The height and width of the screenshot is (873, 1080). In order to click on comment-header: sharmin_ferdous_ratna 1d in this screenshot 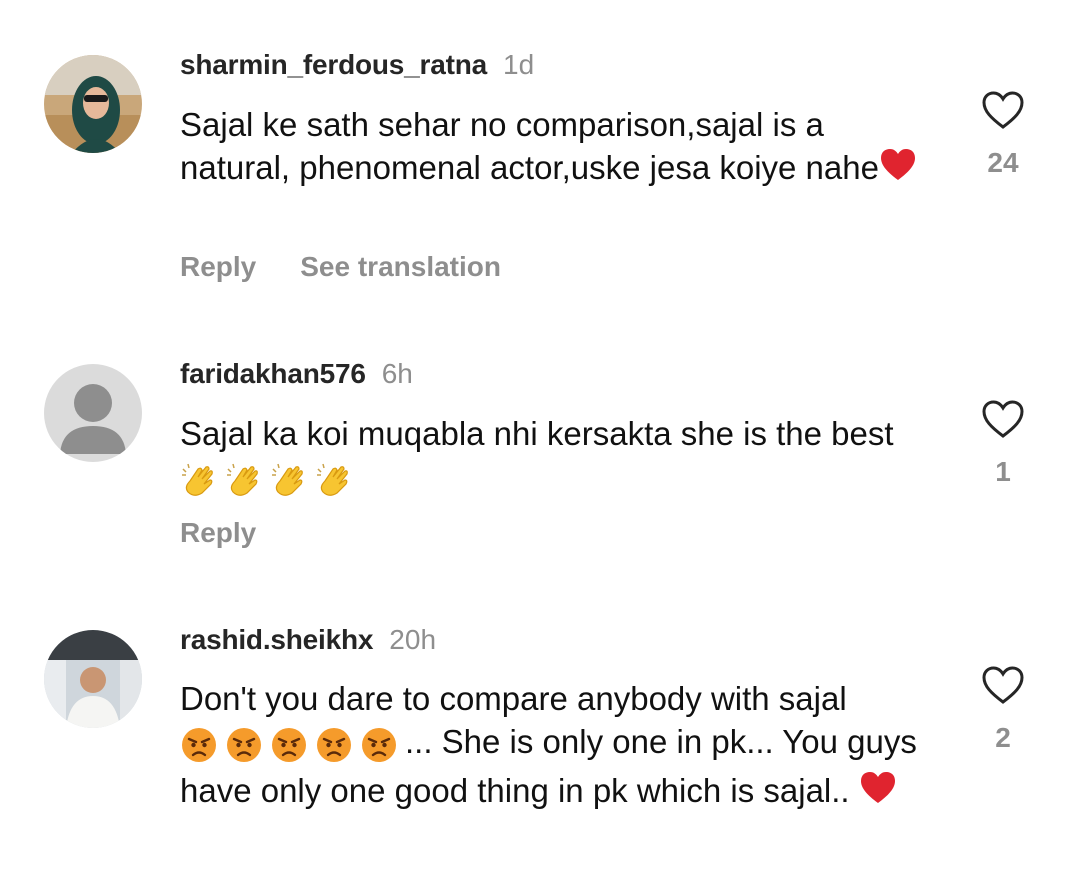, I will do `click(357, 65)`.